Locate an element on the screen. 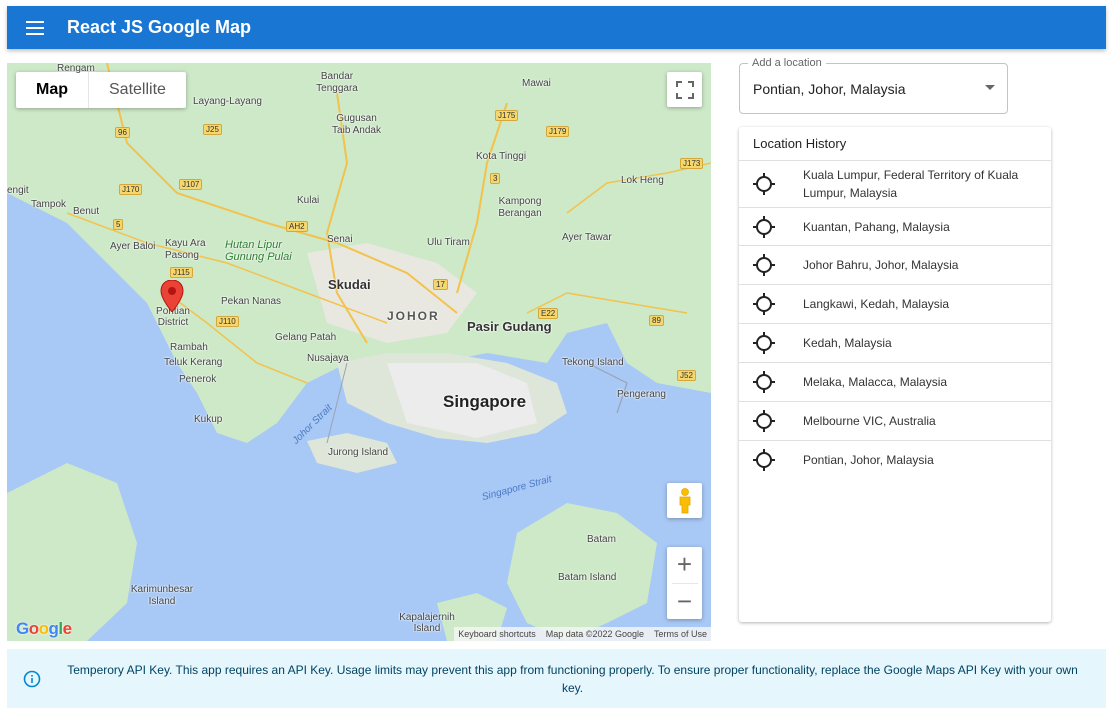 The height and width of the screenshot is (720, 1112). map-label-town: Ayer Baloi is located at coordinates (133, 246).